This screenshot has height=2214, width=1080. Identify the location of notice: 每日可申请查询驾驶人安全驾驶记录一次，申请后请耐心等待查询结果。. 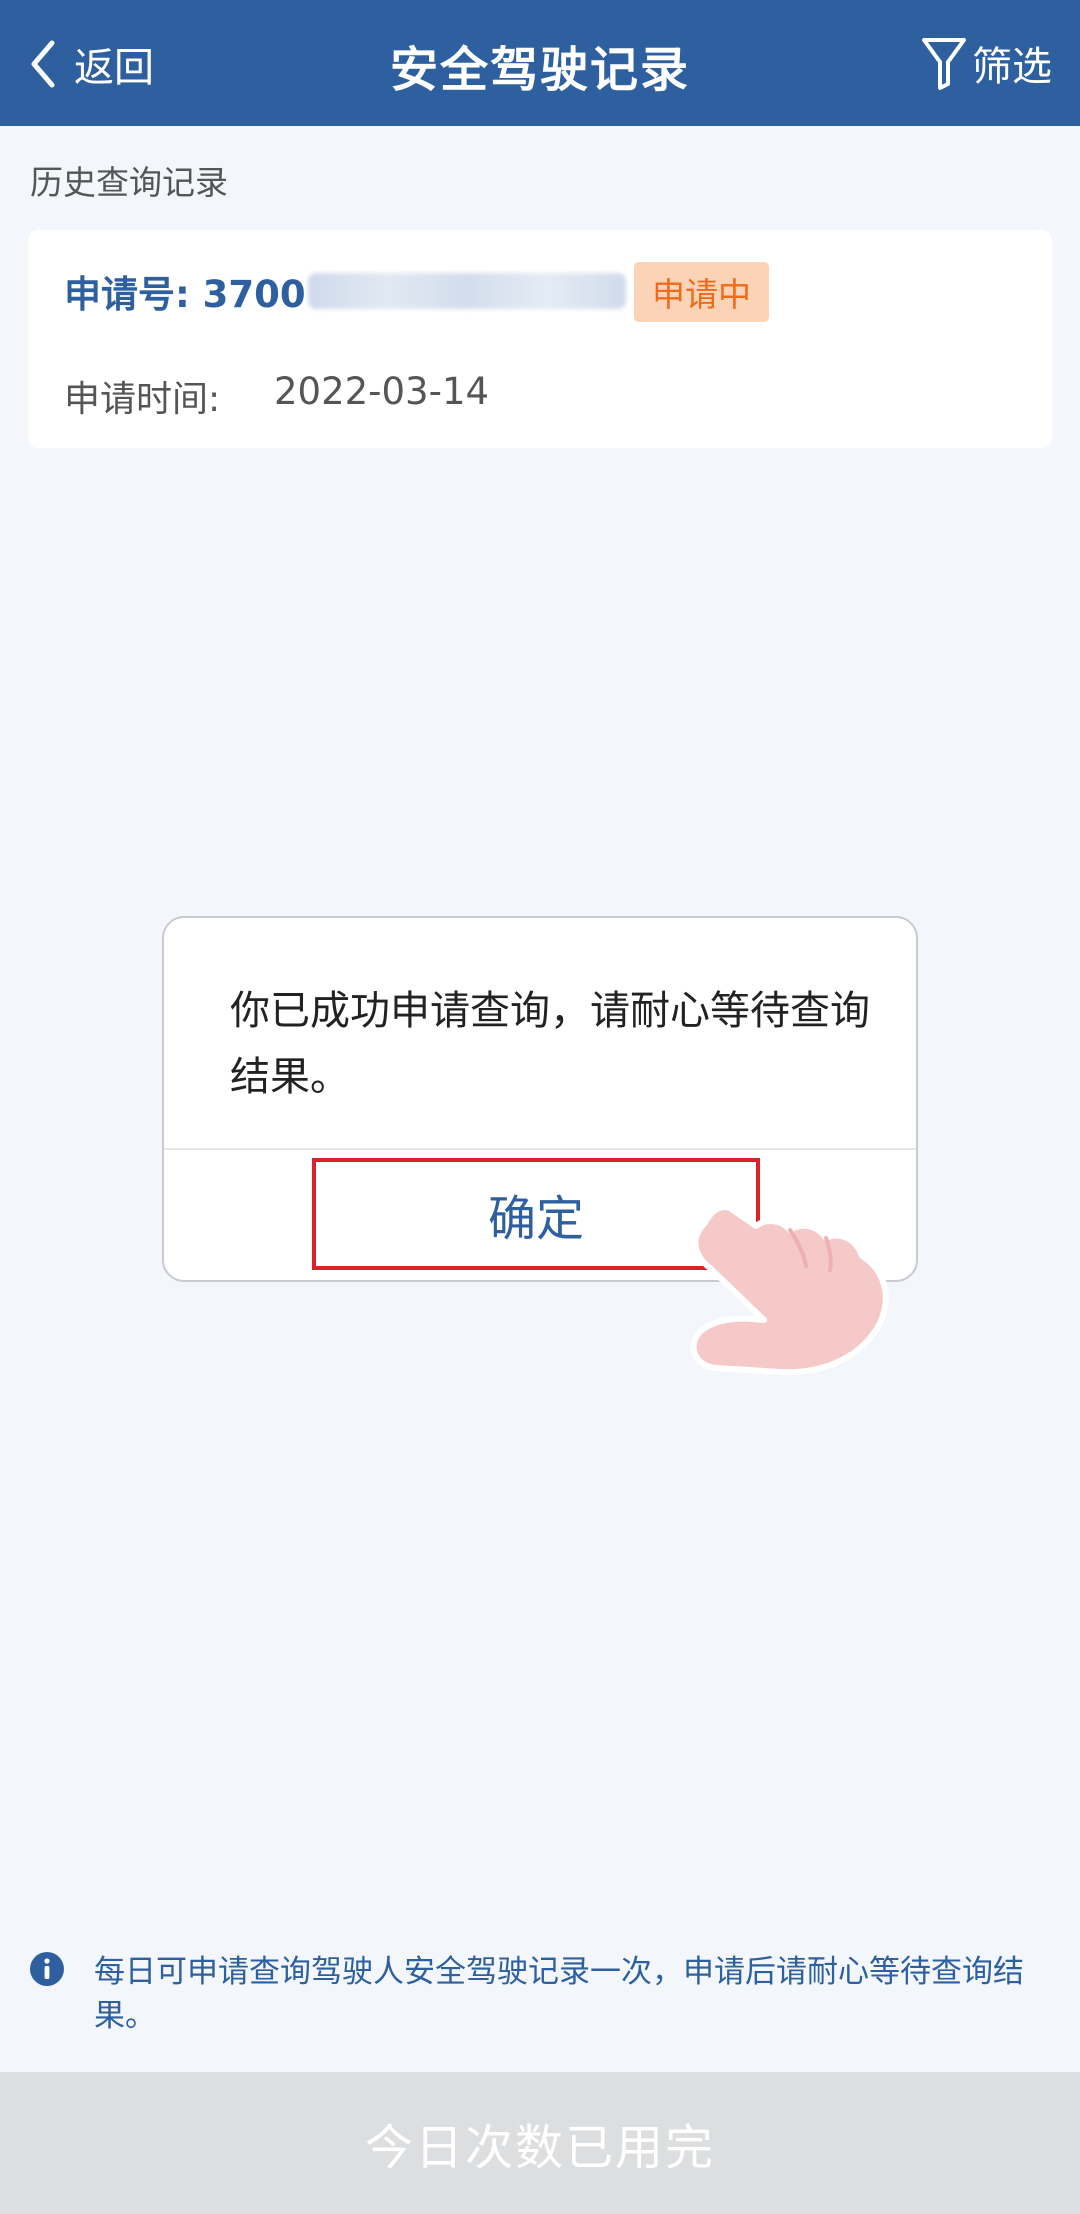
(540, 1994).